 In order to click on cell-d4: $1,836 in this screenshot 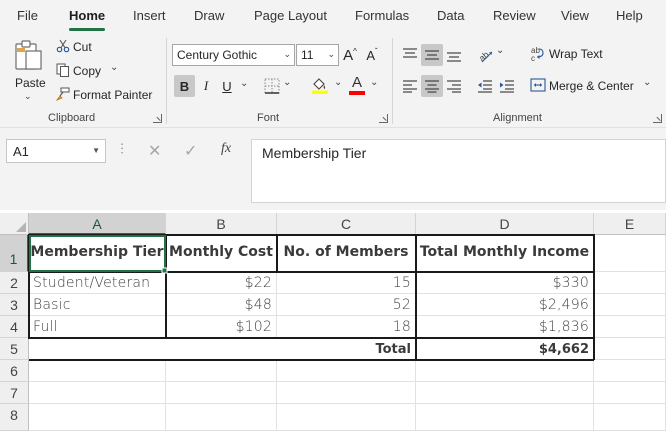, I will do `click(505, 327)`.